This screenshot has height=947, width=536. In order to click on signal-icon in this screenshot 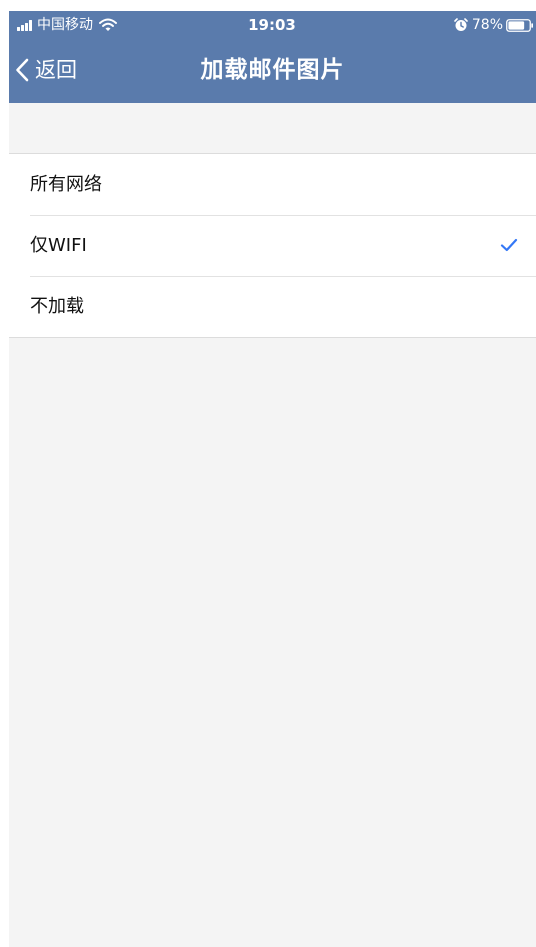, I will do `click(25, 25)`.